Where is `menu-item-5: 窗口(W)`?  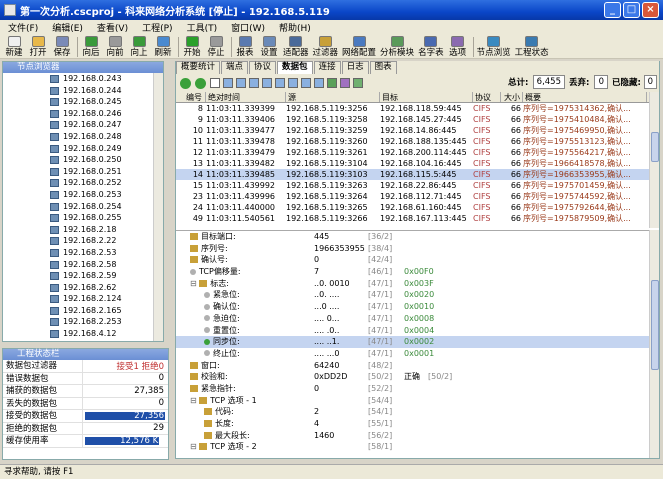 menu-item-5: 窗口(W) is located at coordinates (248, 27).